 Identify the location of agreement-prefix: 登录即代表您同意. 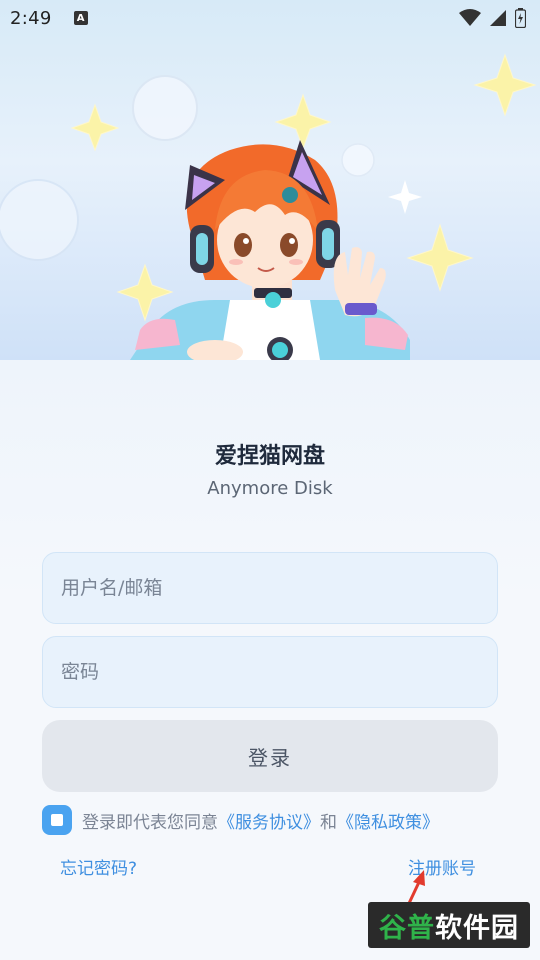
(150, 822).